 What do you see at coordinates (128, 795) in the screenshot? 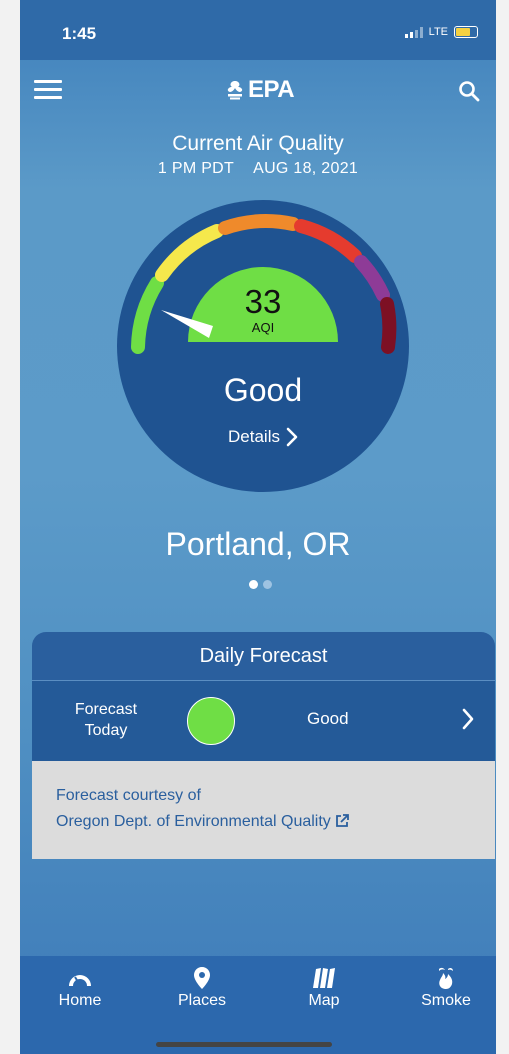
I see `forecast-courtesy-text: Forecast courtesy of` at bounding box center [128, 795].